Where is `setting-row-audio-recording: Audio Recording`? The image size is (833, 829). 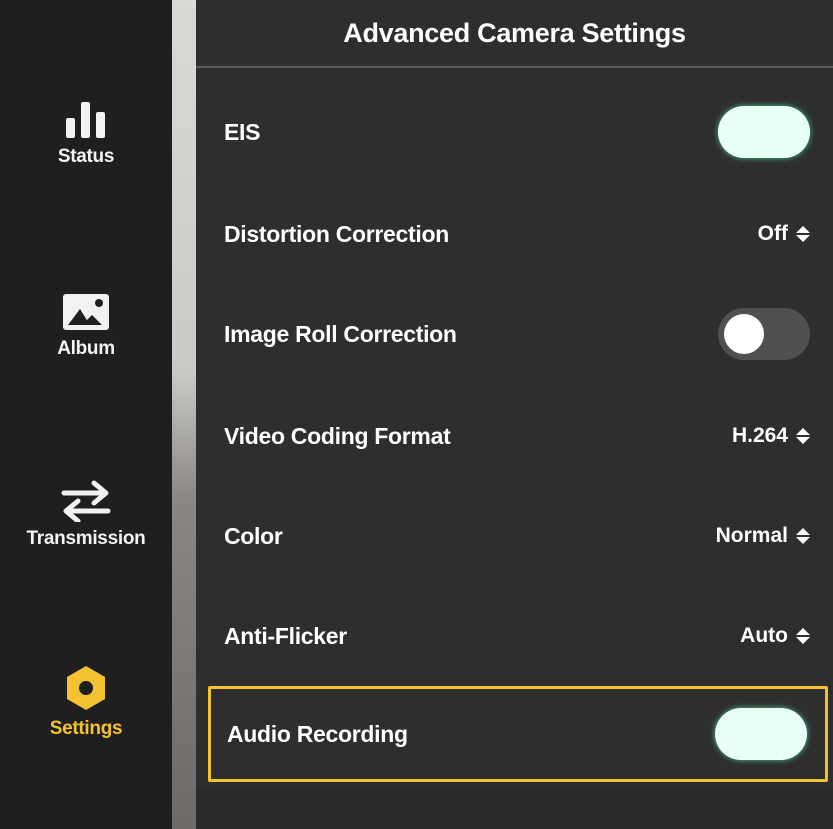 setting-row-audio-recording: Audio Recording is located at coordinates (518, 734).